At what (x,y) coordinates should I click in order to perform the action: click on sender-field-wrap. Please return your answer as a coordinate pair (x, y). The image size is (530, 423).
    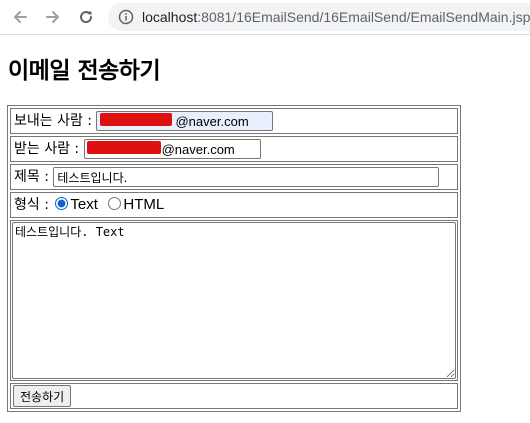
    Looking at the image, I should click on (185, 121).